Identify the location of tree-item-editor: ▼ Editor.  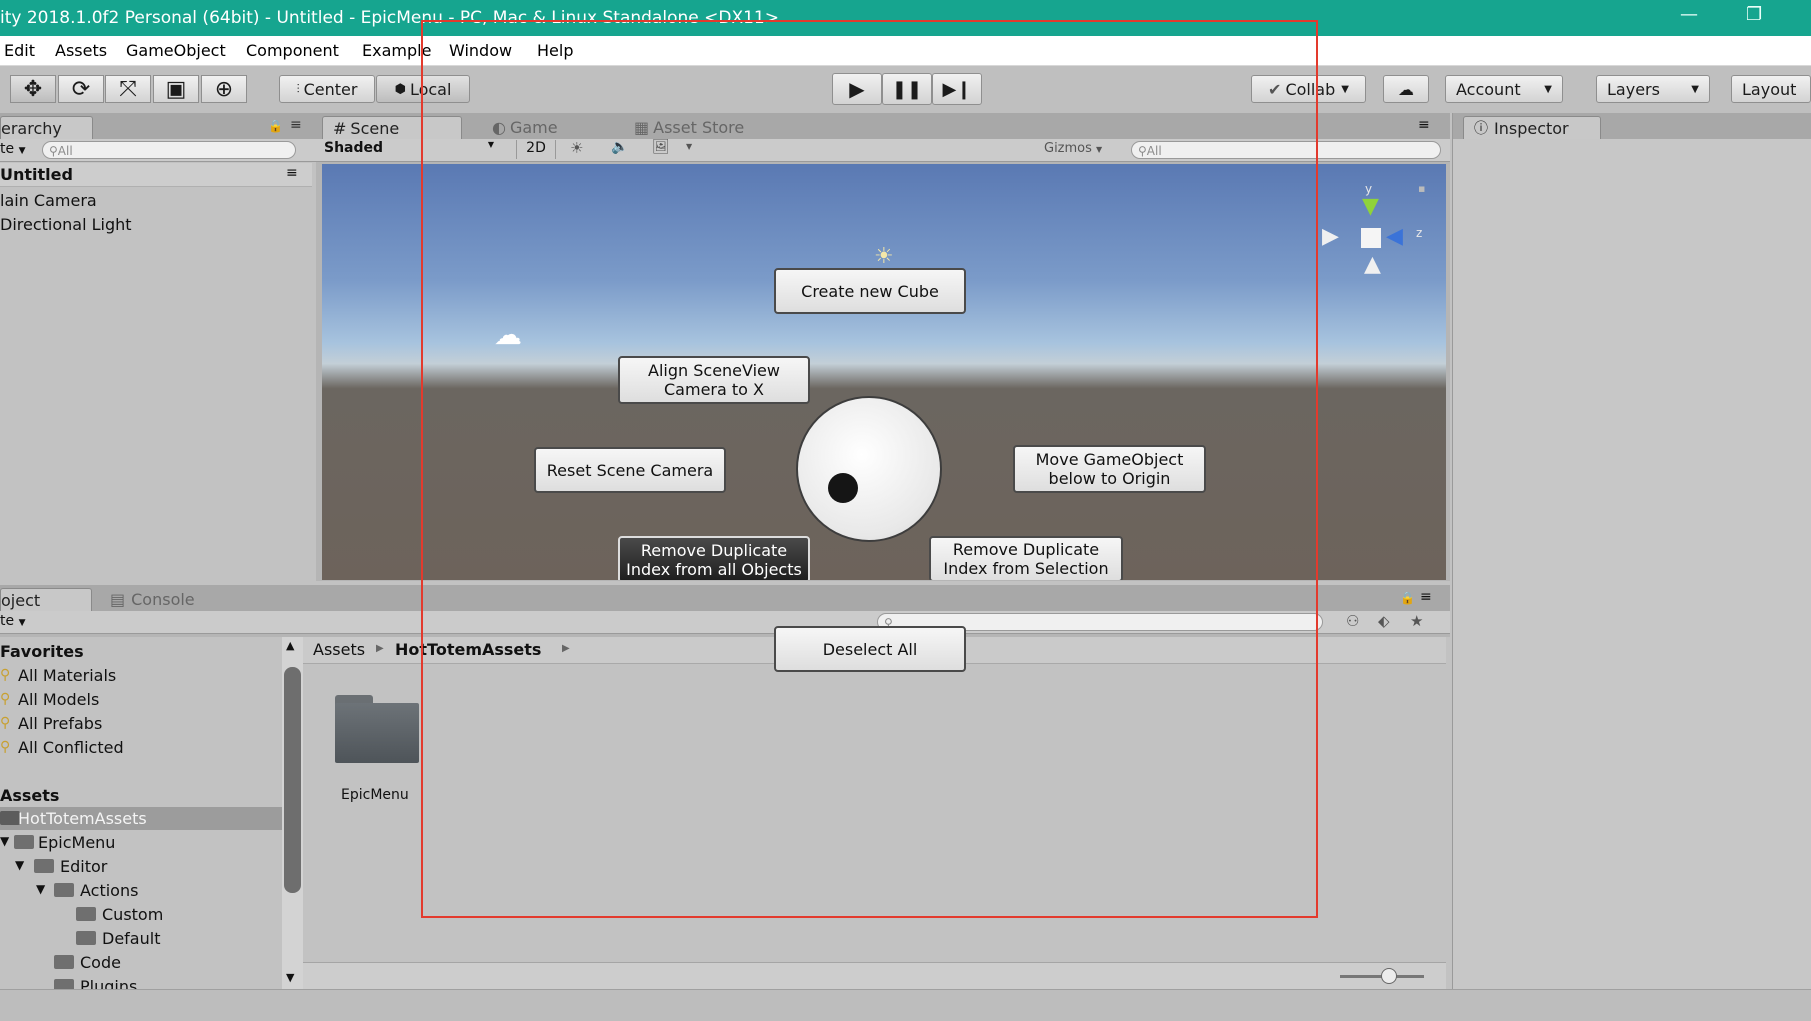
(141, 866).